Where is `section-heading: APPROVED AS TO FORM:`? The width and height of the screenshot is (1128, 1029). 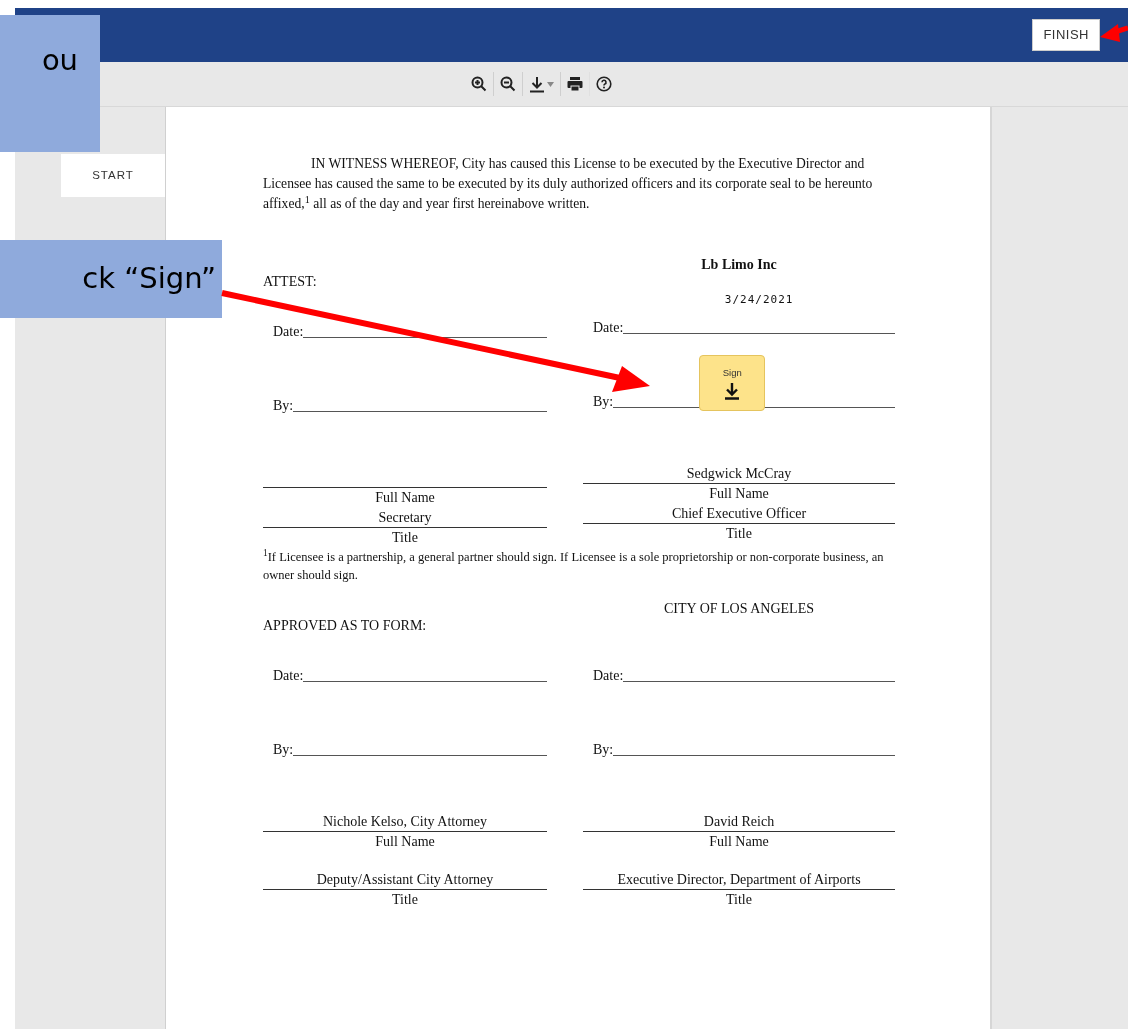
section-heading: APPROVED AS TO FORM: is located at coordinates (345, 626).